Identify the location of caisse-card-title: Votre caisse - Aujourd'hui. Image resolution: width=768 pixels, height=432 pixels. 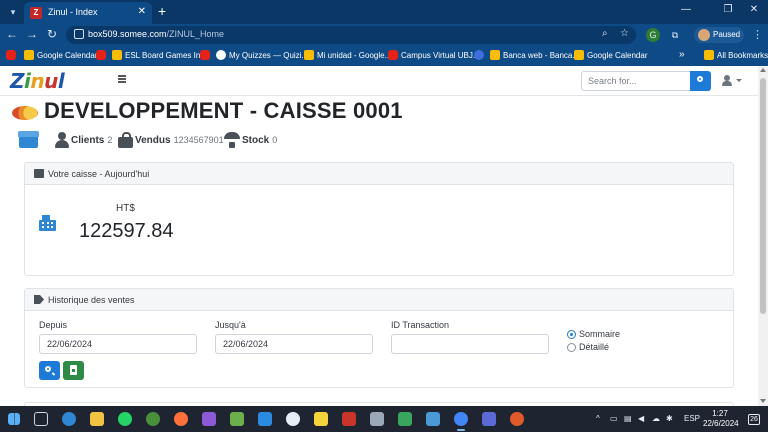
(99, 173).